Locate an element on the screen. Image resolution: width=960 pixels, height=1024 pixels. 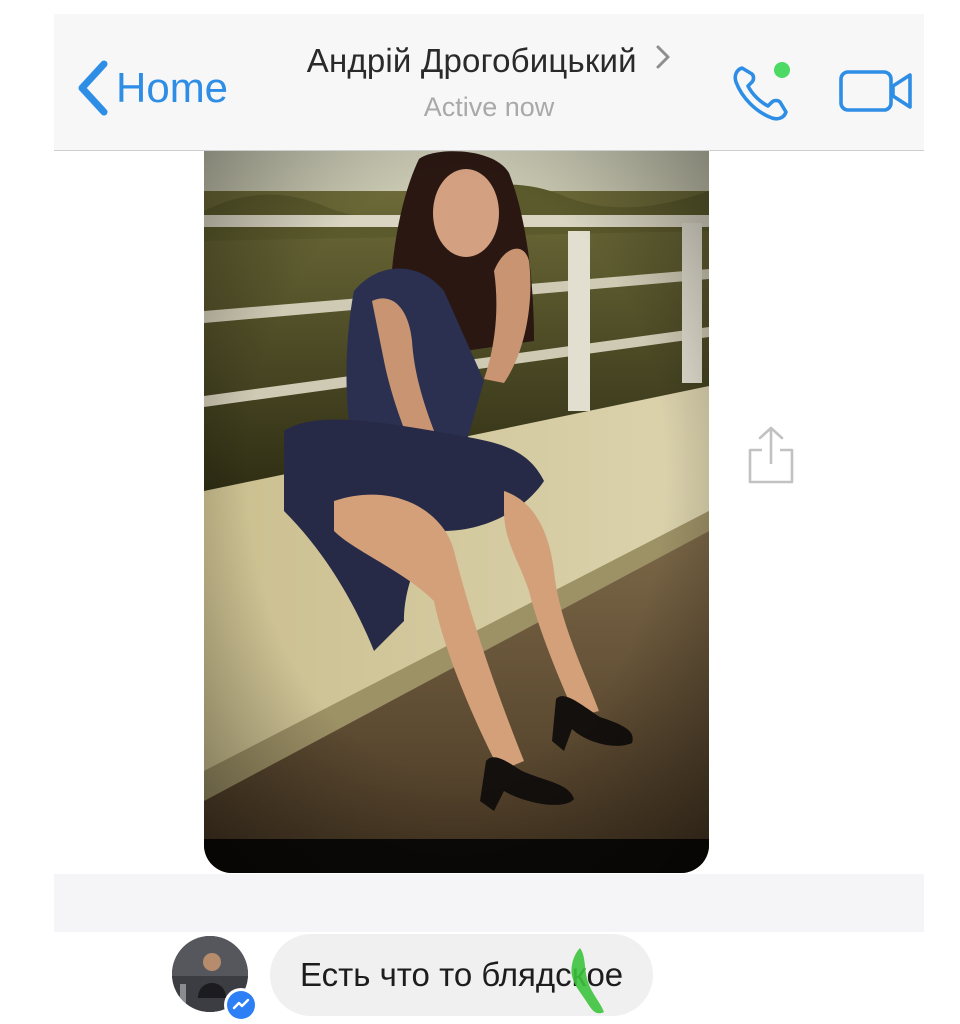
messenger-badge is located at coordinates (241, 1005).